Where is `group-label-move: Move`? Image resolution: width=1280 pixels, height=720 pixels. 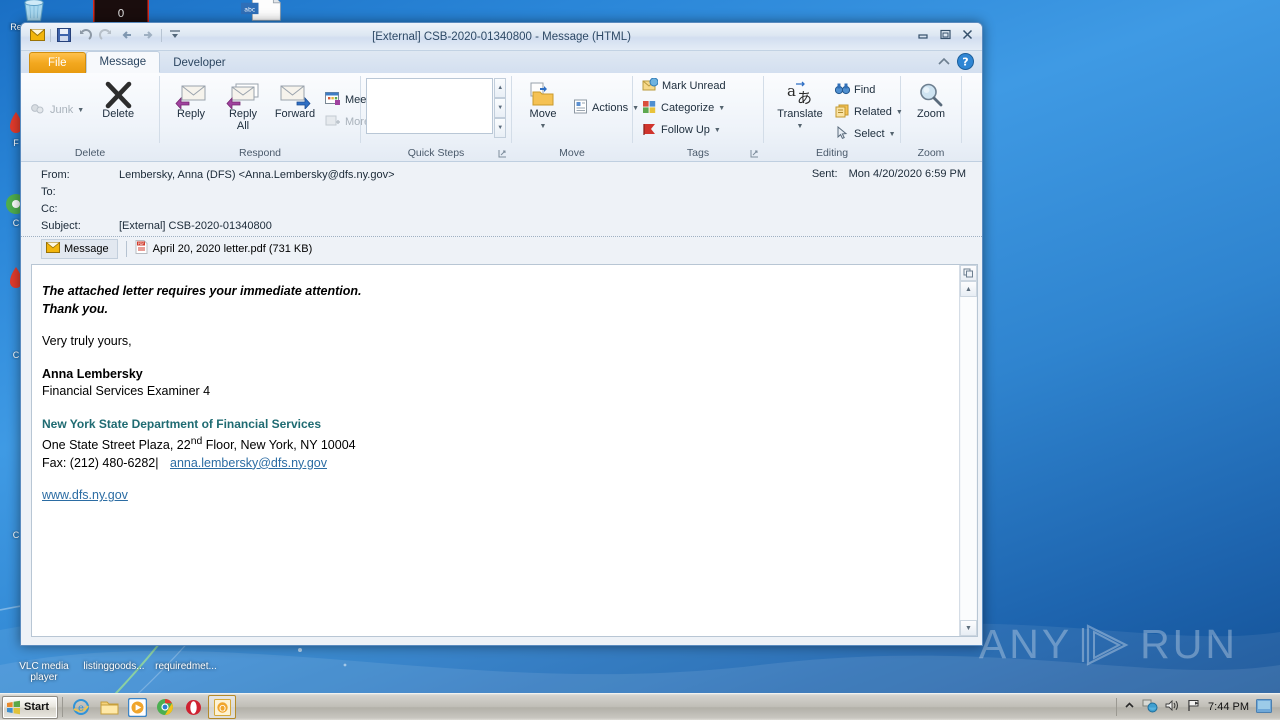
group-label-move: Move is located at coordinates (572, 153).